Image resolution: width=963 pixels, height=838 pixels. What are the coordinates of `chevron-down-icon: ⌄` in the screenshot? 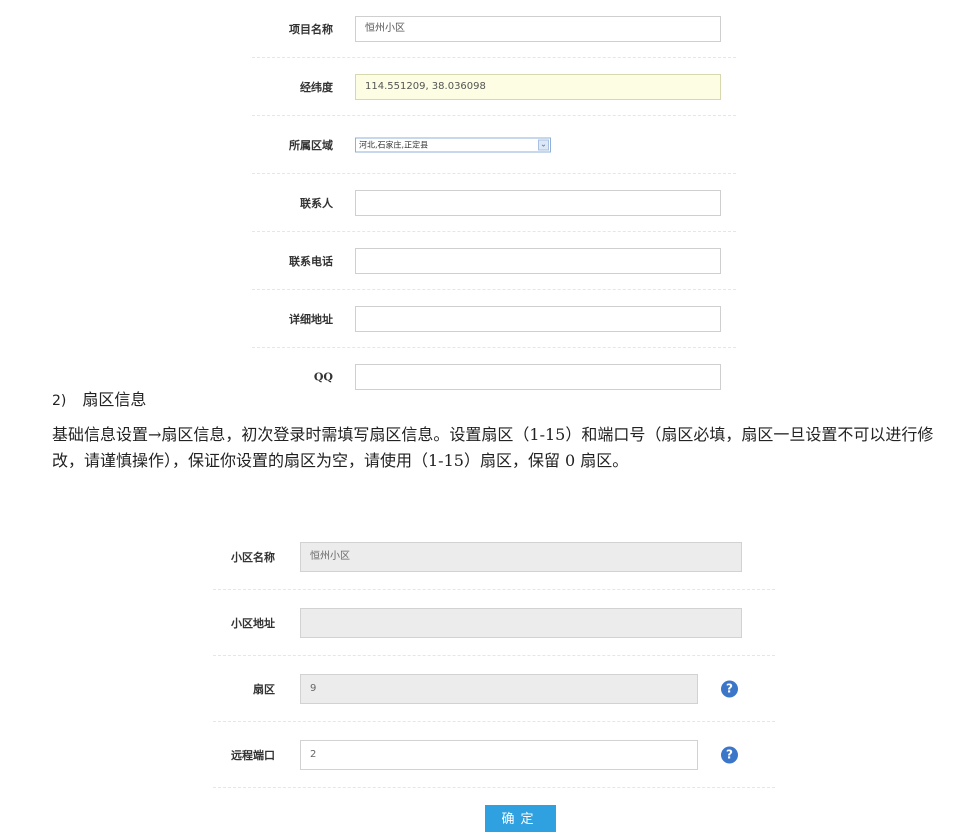 It's located at (543, 144).